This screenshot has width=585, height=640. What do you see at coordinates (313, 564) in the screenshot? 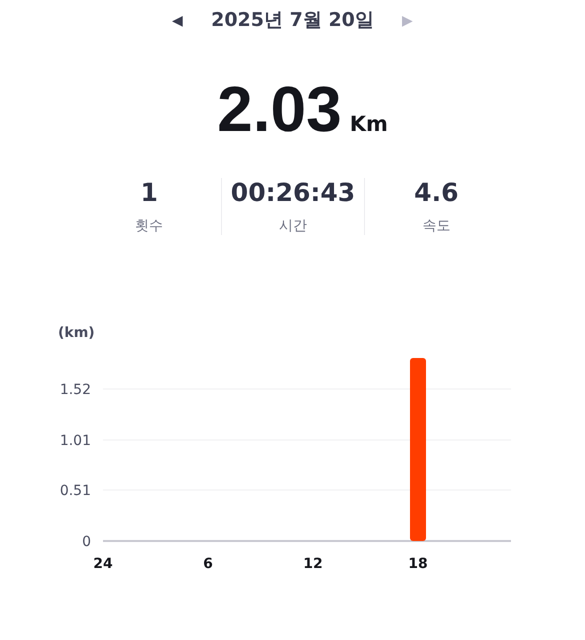
I see `x-tick-label: 12` at bounding box center [313, 564].